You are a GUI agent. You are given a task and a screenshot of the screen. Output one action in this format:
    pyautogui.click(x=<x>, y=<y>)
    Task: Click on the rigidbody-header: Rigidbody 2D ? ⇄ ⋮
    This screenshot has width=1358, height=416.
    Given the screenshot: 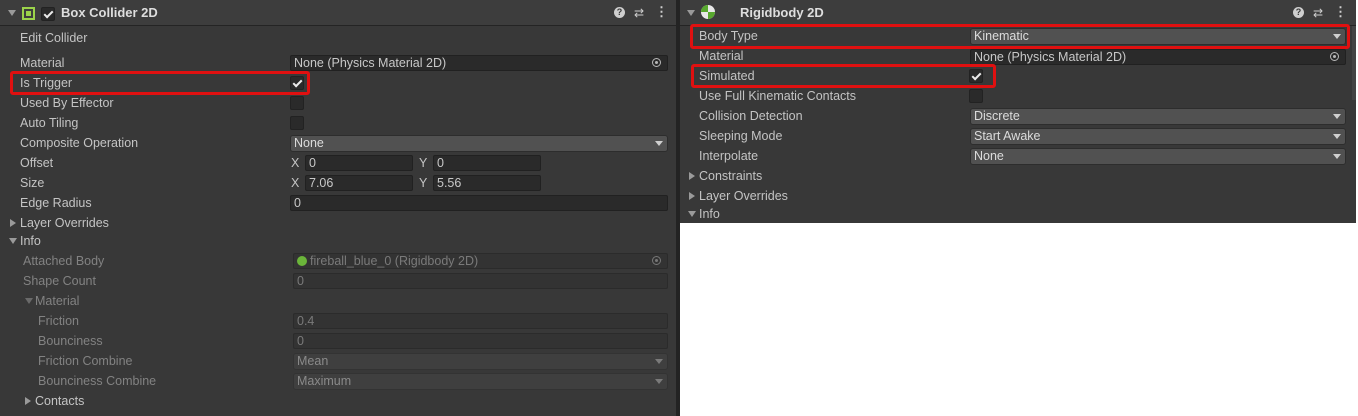 What is the action you would take?
    pyautogui.click(x=1018, y=13)
    